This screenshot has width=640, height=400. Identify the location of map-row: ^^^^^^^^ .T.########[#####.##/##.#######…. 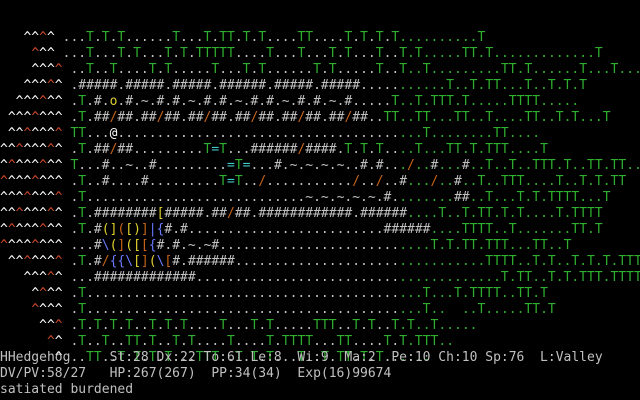
(301, 213).